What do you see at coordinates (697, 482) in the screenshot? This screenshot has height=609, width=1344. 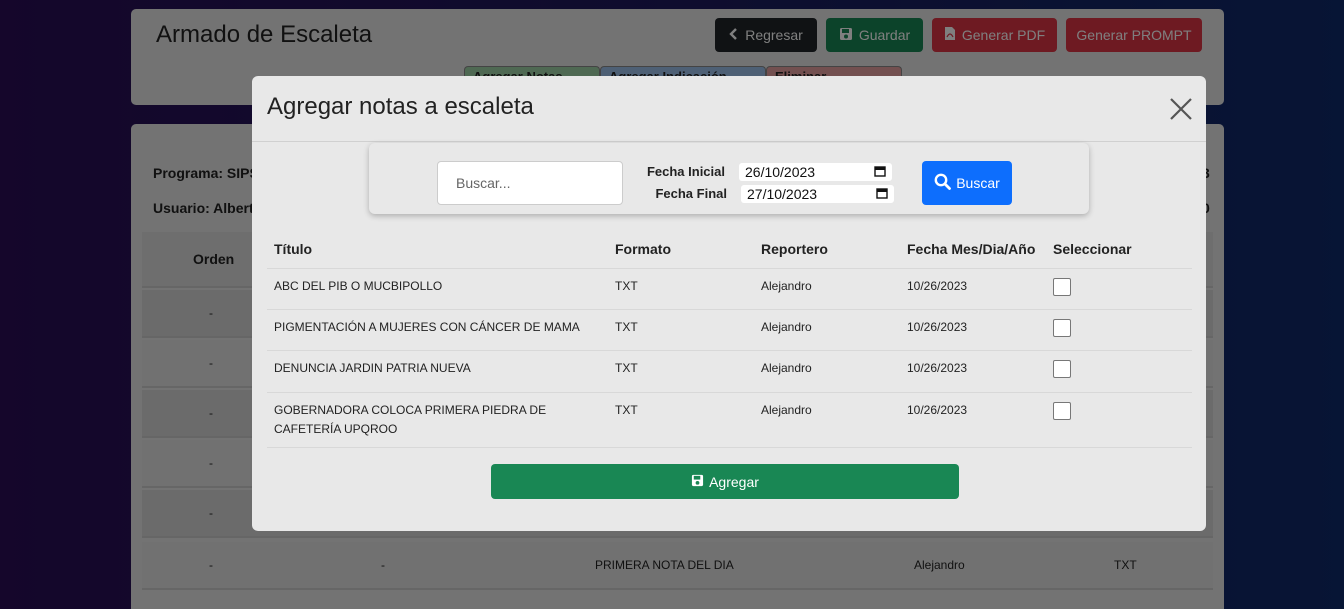 I see `floppy-disk-icon` at bounding box center [697, 482].